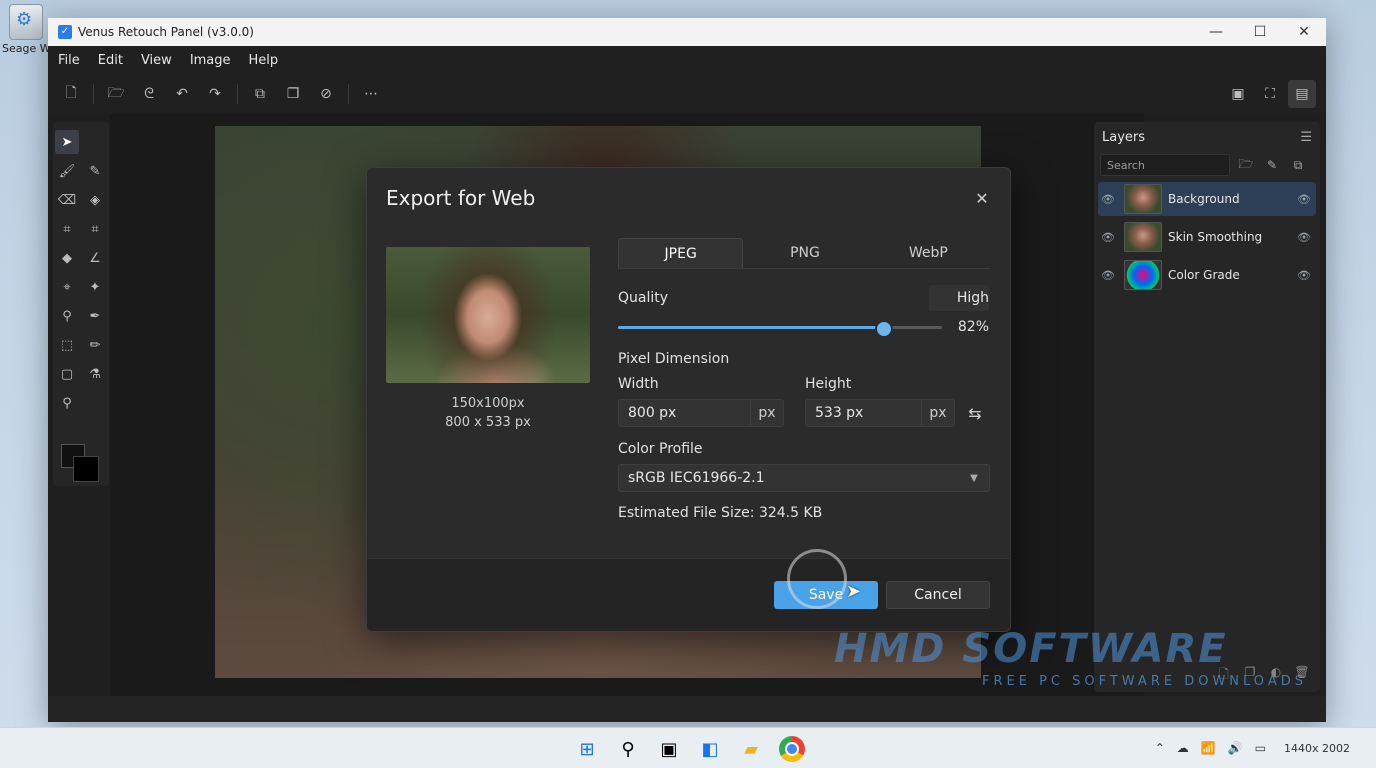 This screenshot has width=1376, height=768. I want to click on quality-value: 82%, so click(973, 327).